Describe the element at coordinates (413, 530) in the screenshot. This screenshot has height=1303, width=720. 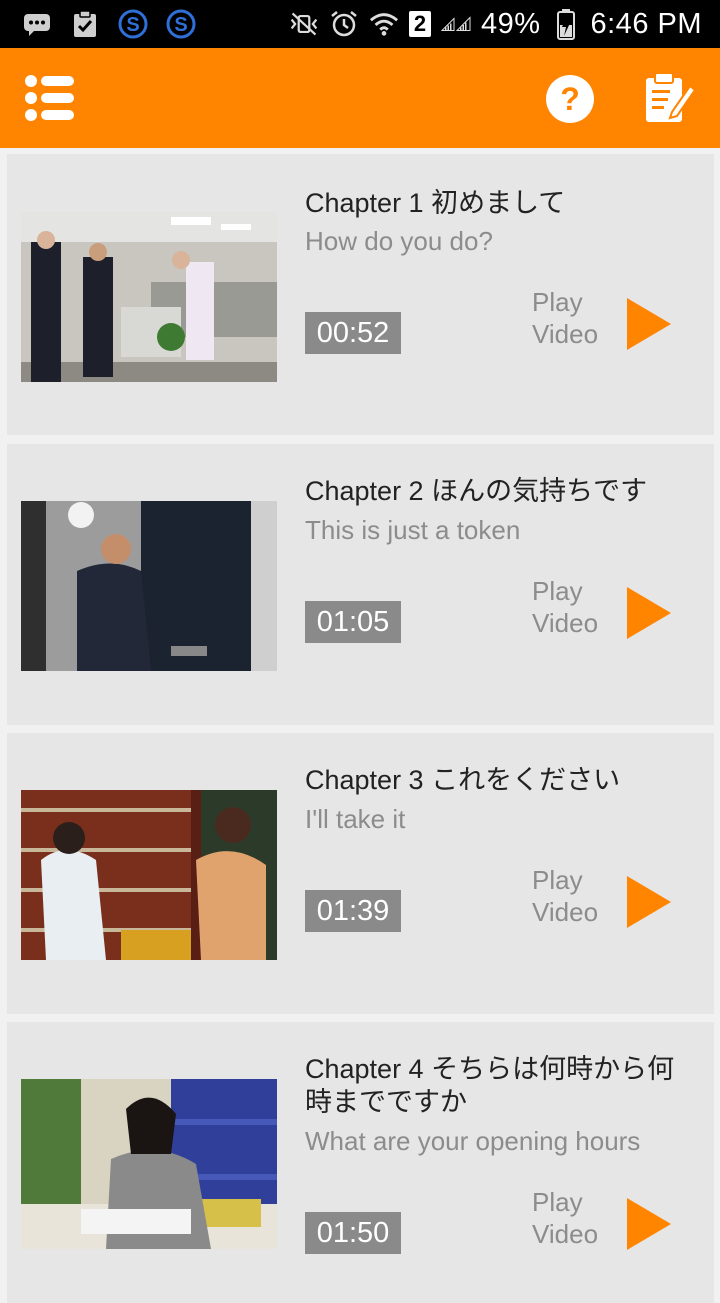
I see `chapter-subtitle: This is just a token` at that location.